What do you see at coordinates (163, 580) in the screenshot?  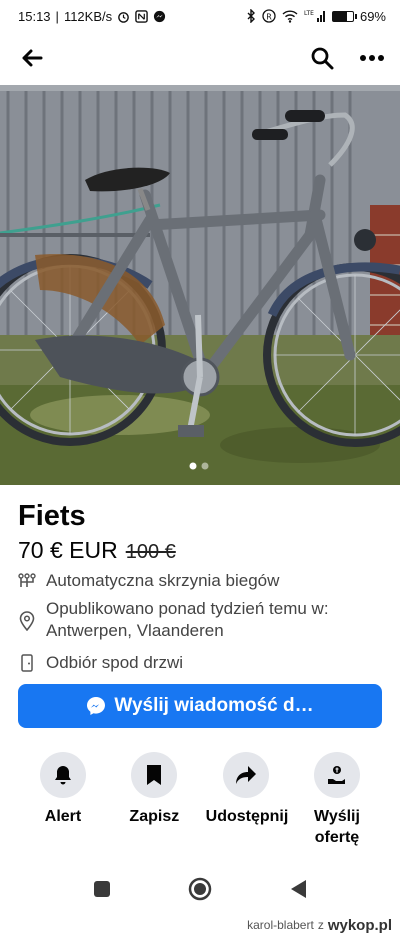 I see `transmission-text: Automatyczna skrzynia biegów` at bounding box center [163, 580].